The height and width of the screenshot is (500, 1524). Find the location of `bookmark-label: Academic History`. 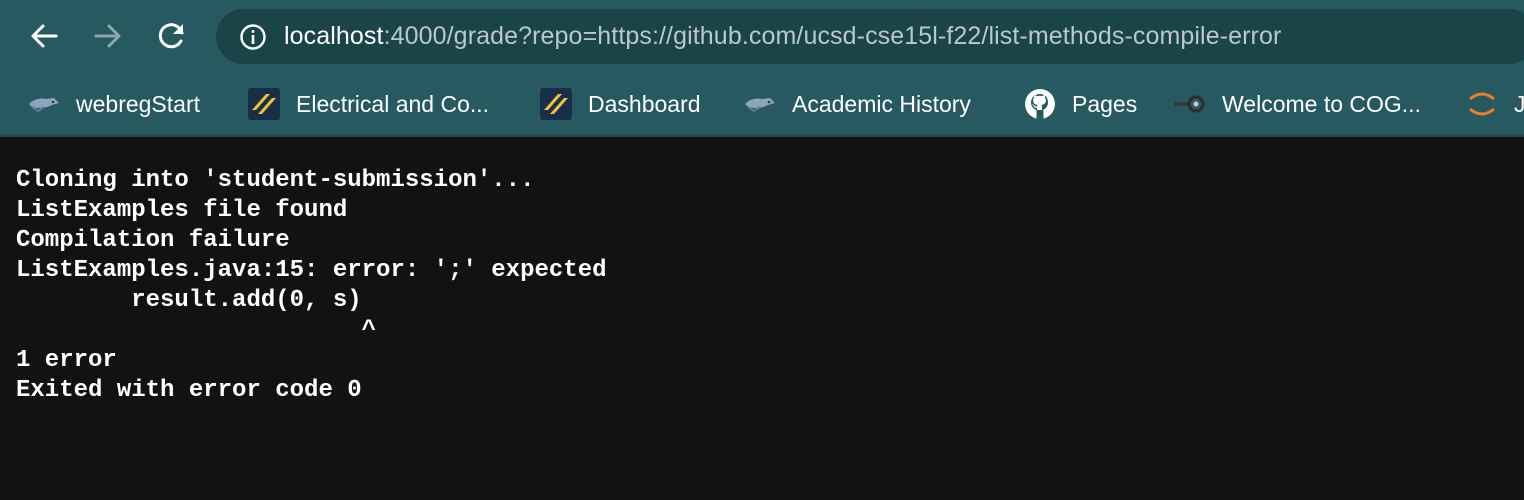

bookmark-label: Academic History is located at coordinates (881, 103).